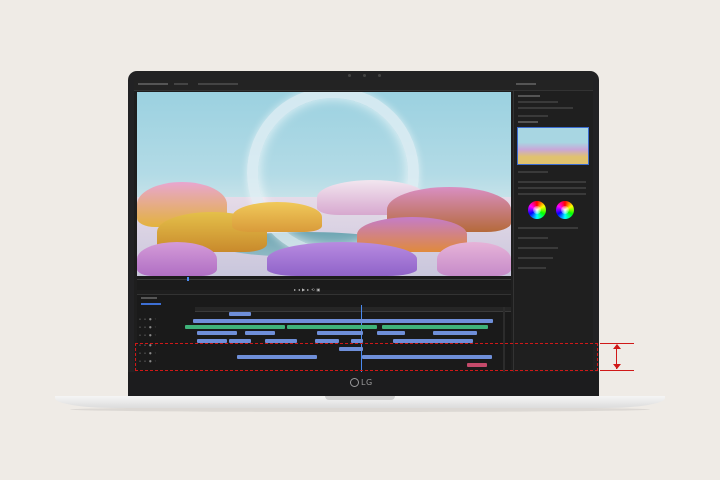 The height and width of the screenshot is (480, 720). I want to click on monitor-controls, so click(324, 283).